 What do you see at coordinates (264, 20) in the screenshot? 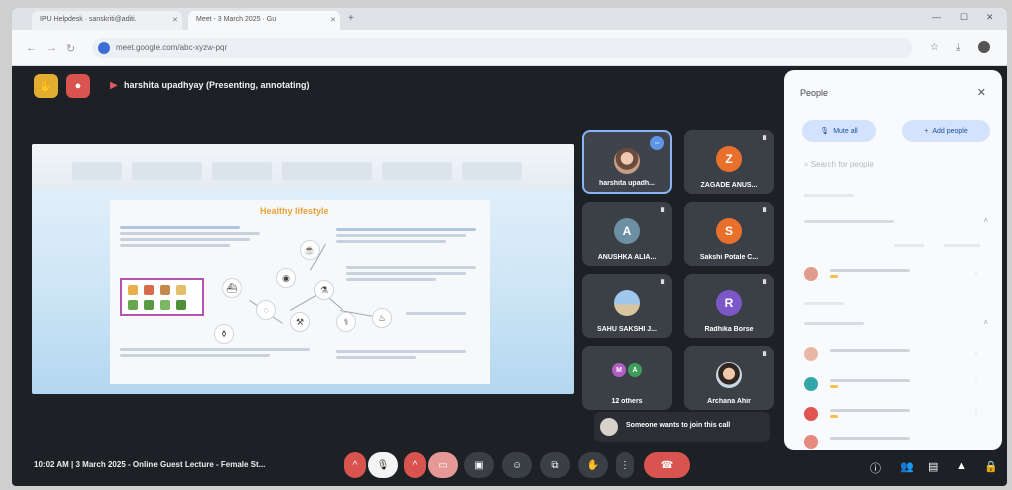
I see `browser-tab-1: Meet - 3 March 2025 · Gu ✕` at bounding box center [264, 20].